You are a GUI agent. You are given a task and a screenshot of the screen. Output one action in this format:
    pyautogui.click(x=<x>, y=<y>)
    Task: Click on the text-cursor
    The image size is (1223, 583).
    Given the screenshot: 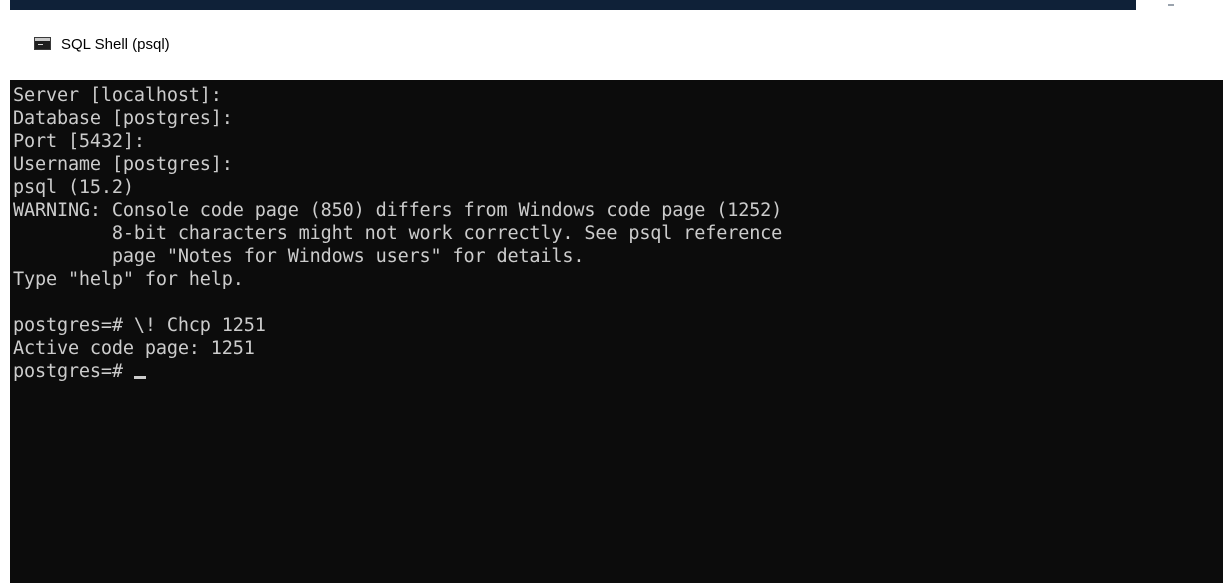 What is the action you would take?
    pyautogui.click(x=139, y=377)
    